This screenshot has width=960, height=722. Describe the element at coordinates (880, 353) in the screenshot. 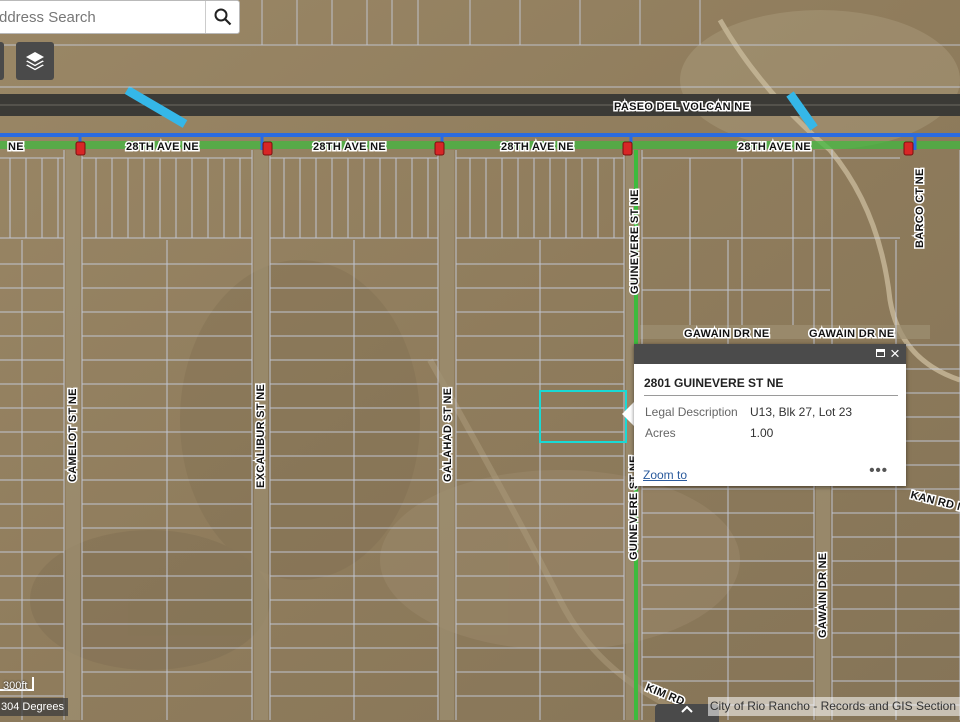

I see `maximize-icon` at that location.